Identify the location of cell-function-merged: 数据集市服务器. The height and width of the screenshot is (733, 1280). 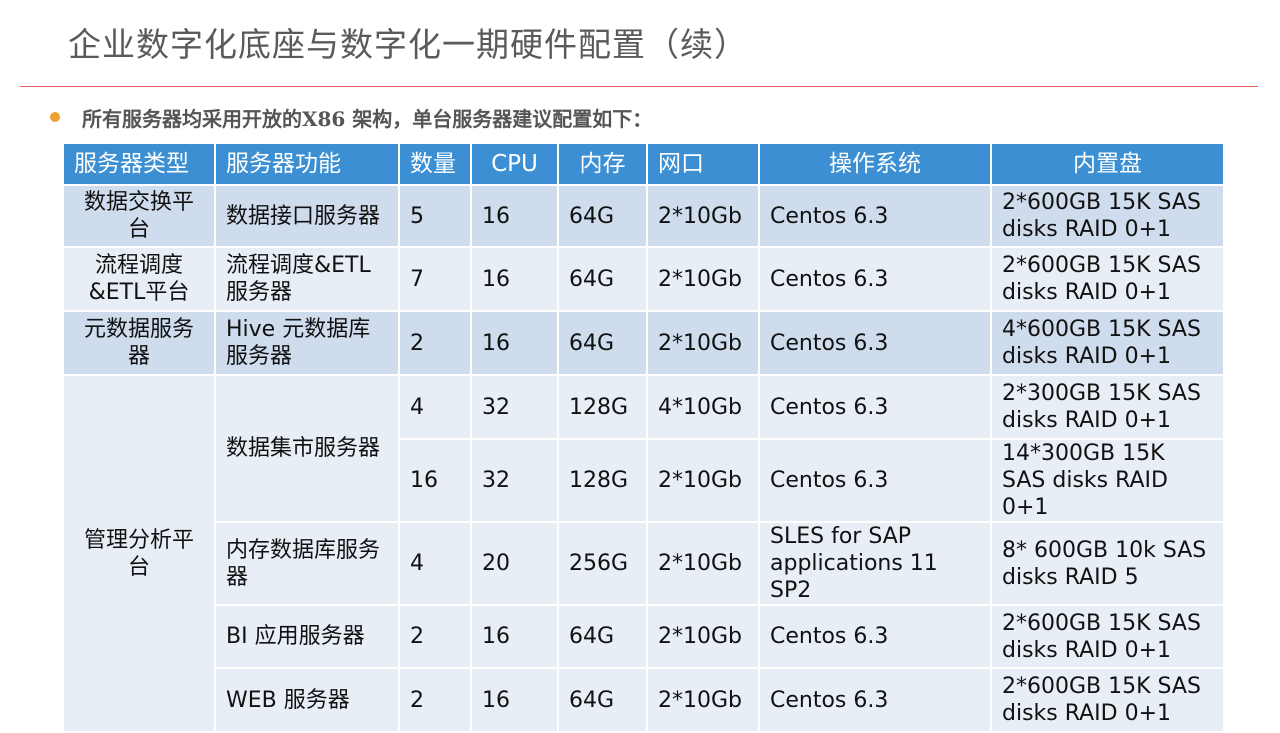
(307, 449).